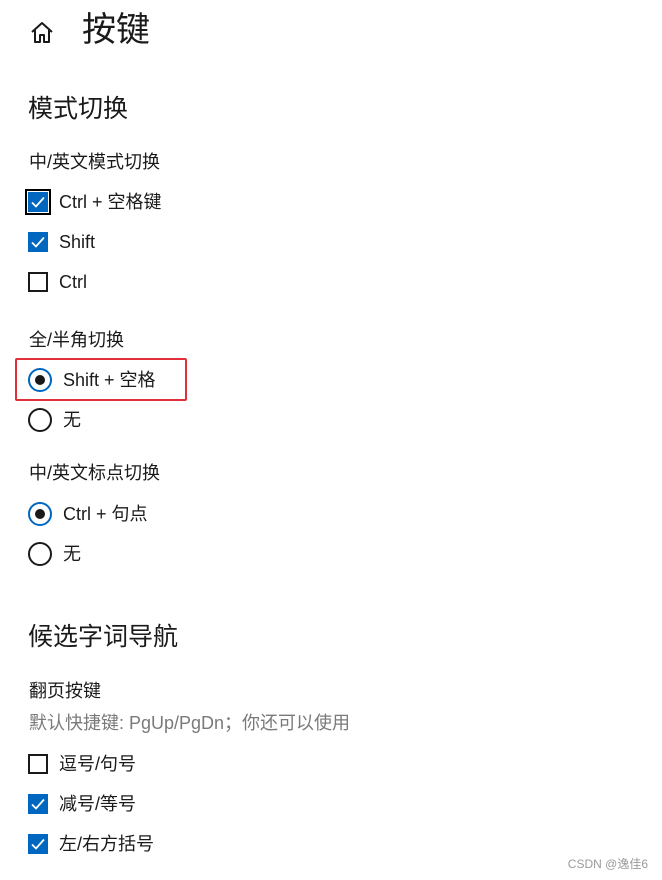 This screenshot has height=880, width=662. Describe the element at coordinates (77, 242) in the screenshot. I see `checkbox-label: Shift` at that location.